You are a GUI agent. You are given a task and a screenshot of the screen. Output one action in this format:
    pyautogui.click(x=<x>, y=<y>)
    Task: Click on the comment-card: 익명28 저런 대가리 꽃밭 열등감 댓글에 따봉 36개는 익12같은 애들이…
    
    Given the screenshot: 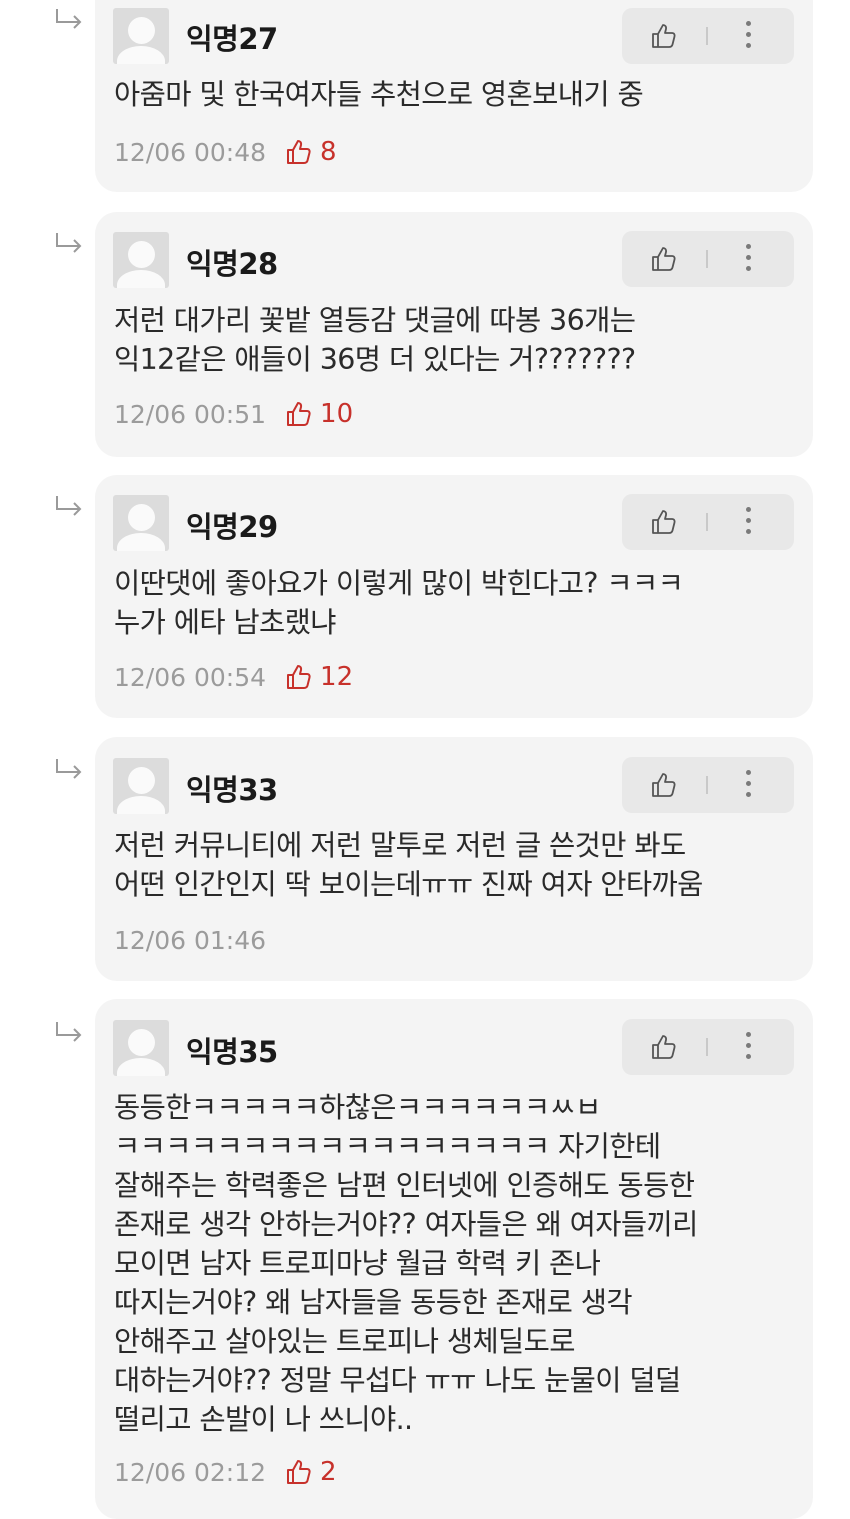 What is the action you would take?
    pyautogui.click(x=454, y=334)
    